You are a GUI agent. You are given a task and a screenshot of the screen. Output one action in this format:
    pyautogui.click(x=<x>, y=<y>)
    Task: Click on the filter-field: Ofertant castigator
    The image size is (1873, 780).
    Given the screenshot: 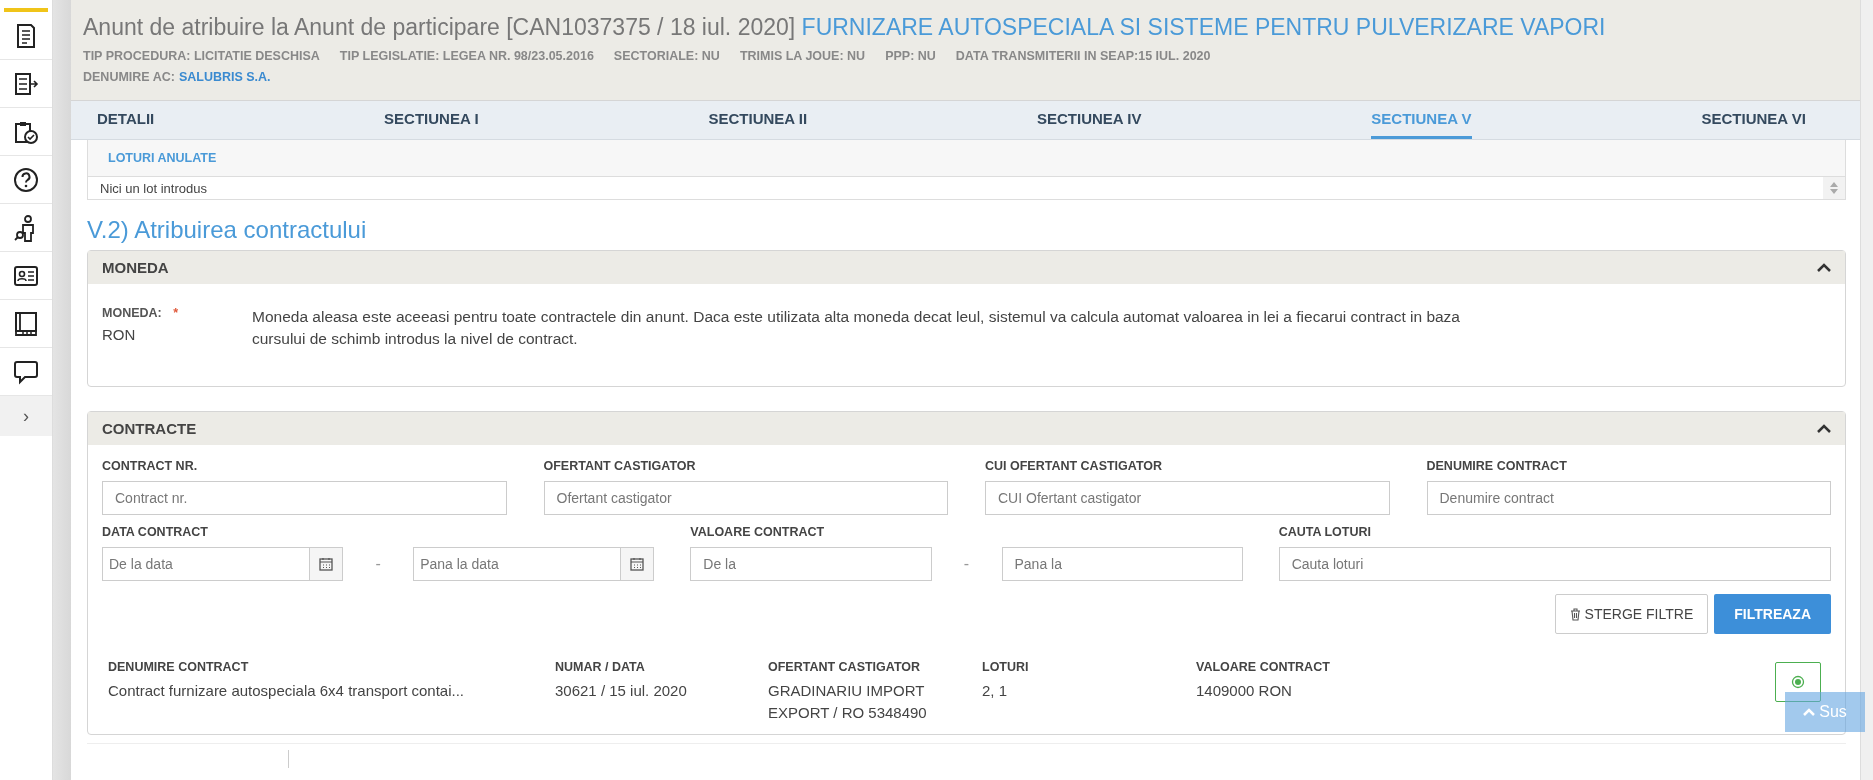 What is the action you would take?
    pyautogui.click(x=745, y=498)
    